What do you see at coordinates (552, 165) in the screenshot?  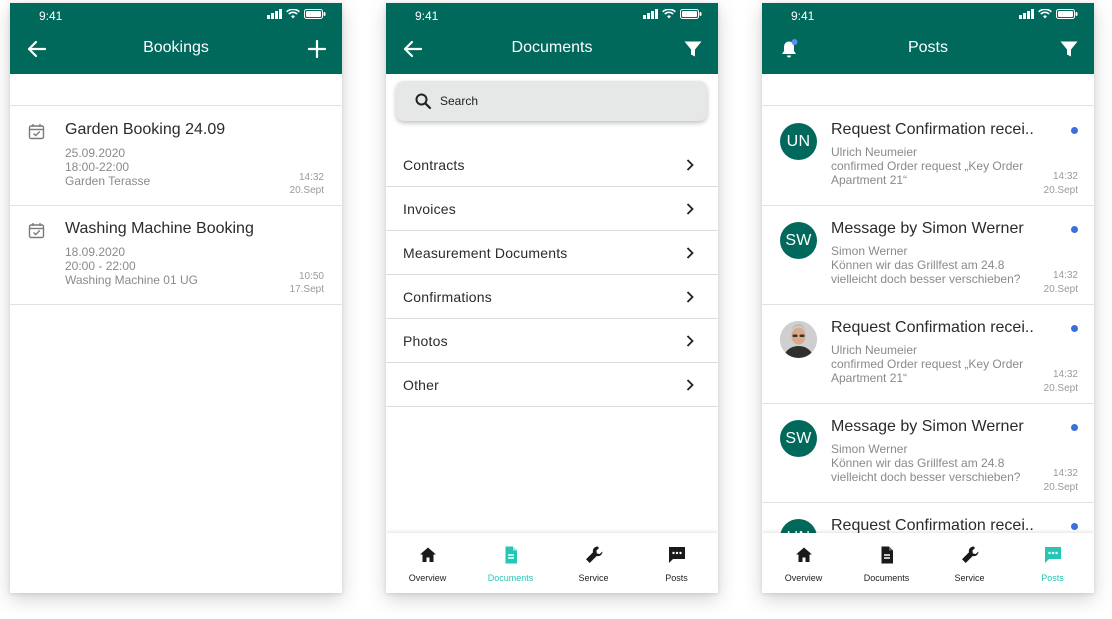 I see `doc-category-contracts: Contracts` at bounding box center [552, 165].